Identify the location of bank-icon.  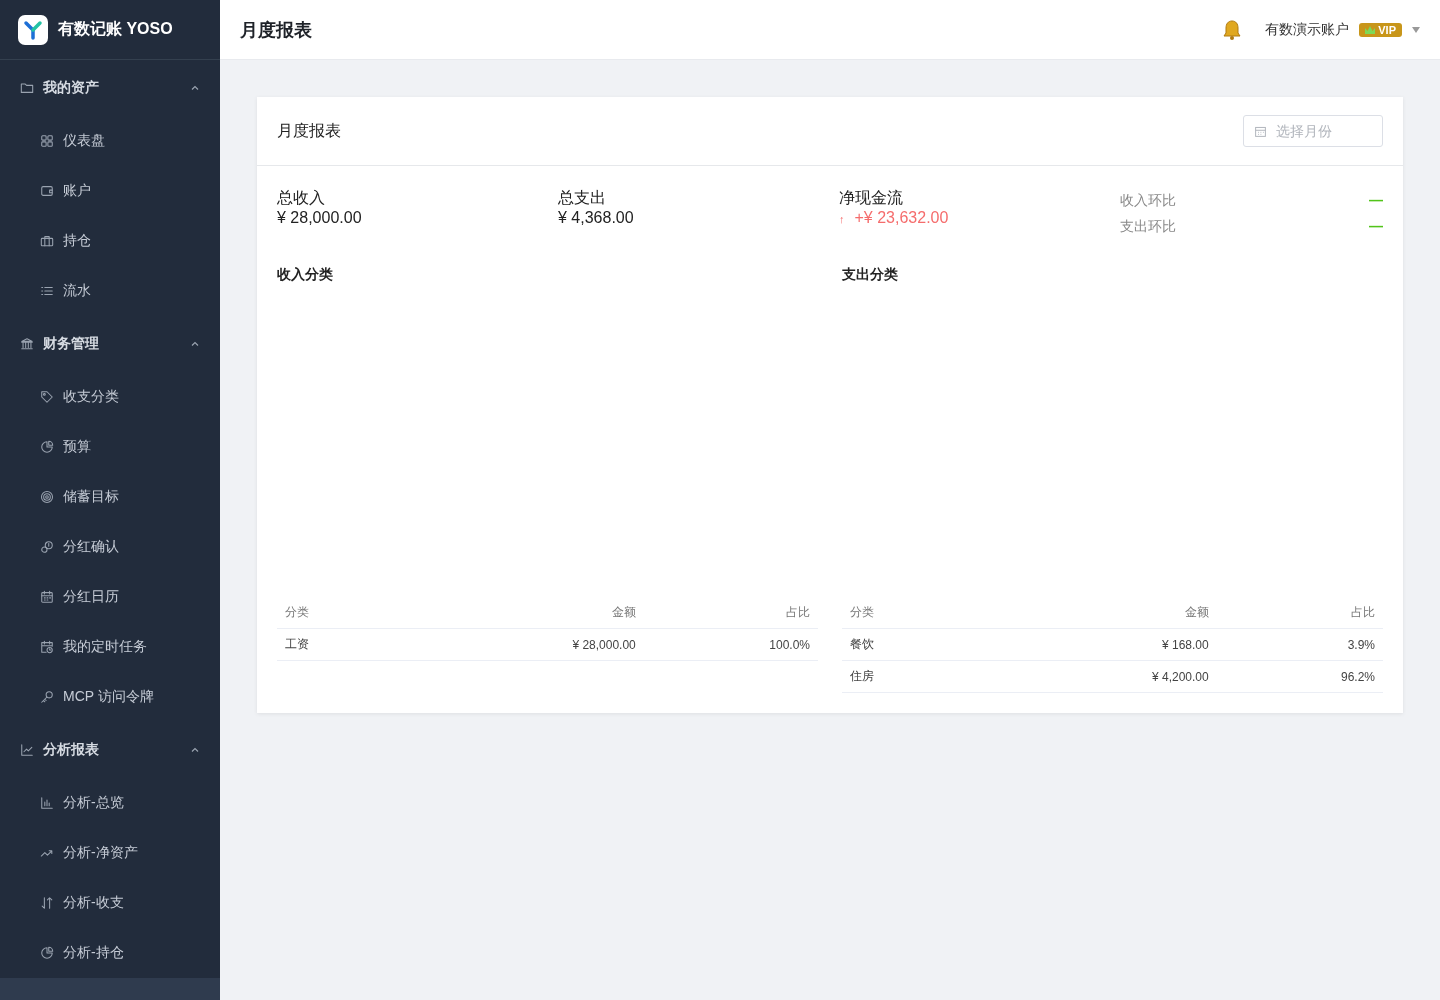
(27, 344).